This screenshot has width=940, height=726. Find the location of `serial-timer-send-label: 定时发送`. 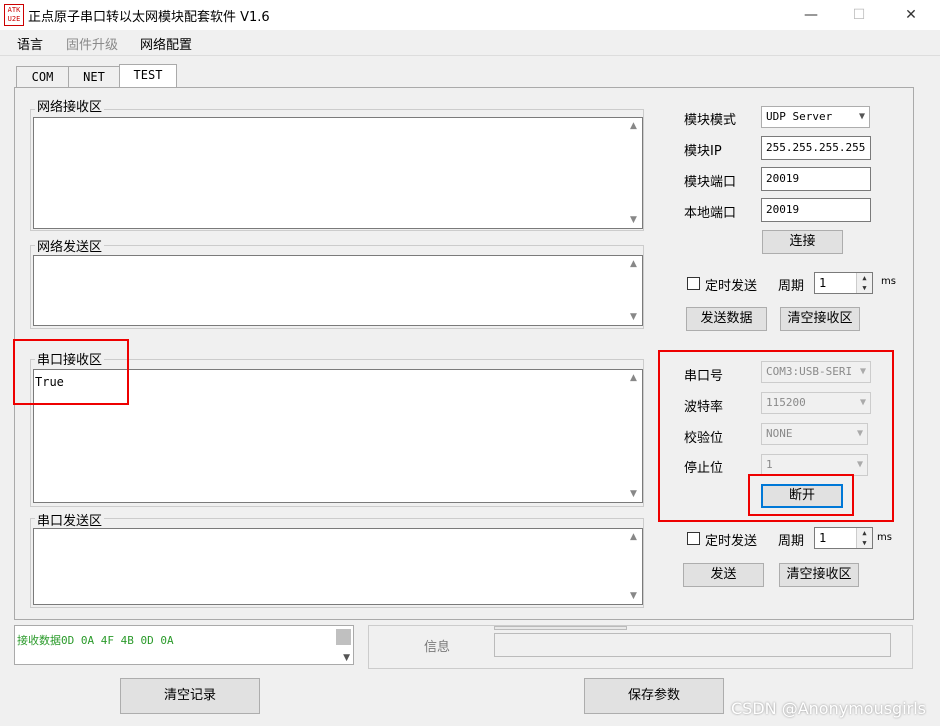

serial-timer-send-label: 定时发送 is located at coordinates (731, 541).